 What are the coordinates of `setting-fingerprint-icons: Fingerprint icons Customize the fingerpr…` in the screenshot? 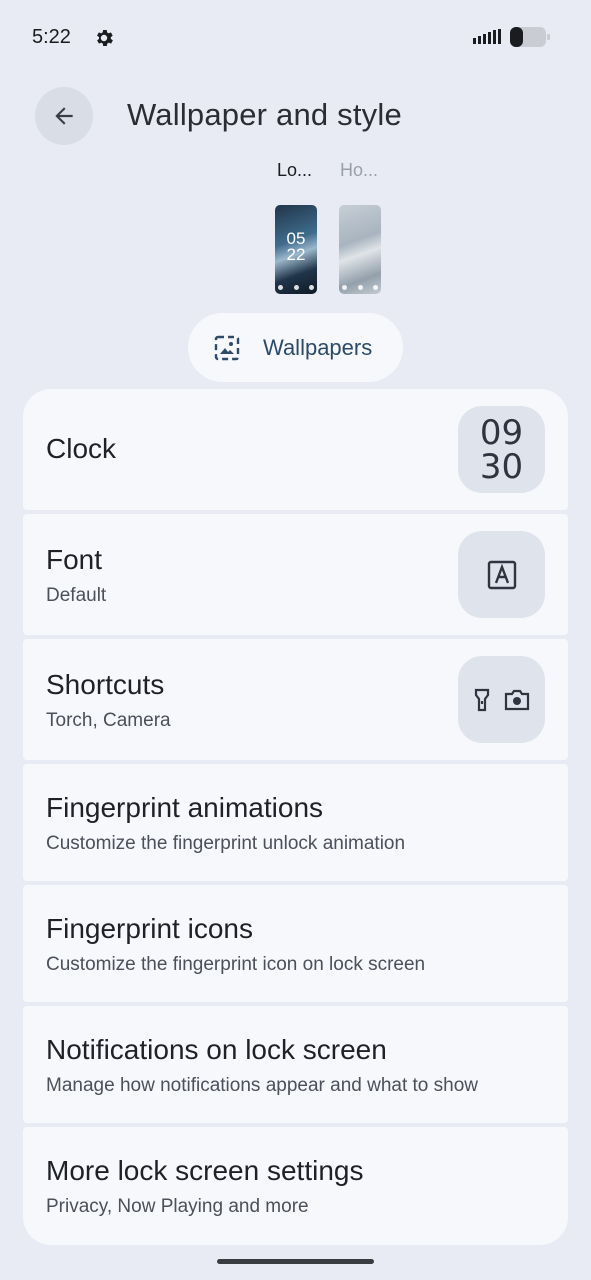 It's located at (295, 943).